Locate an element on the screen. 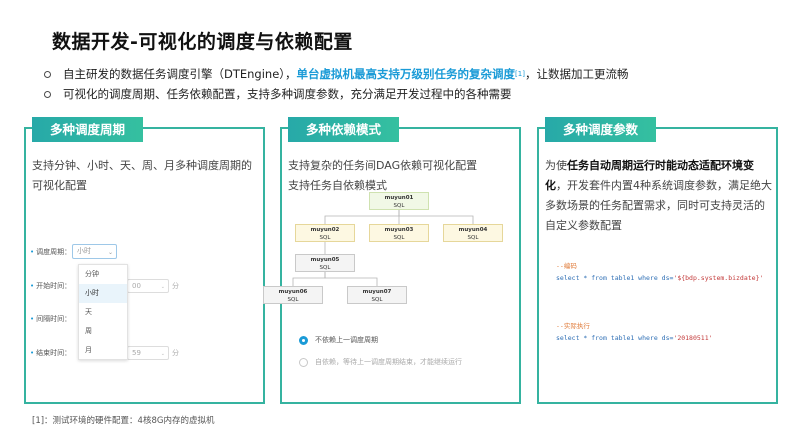 This screenshot has width=800, height=432. form-row-interval: 间隔时间： is located at coordinates (51, 319).